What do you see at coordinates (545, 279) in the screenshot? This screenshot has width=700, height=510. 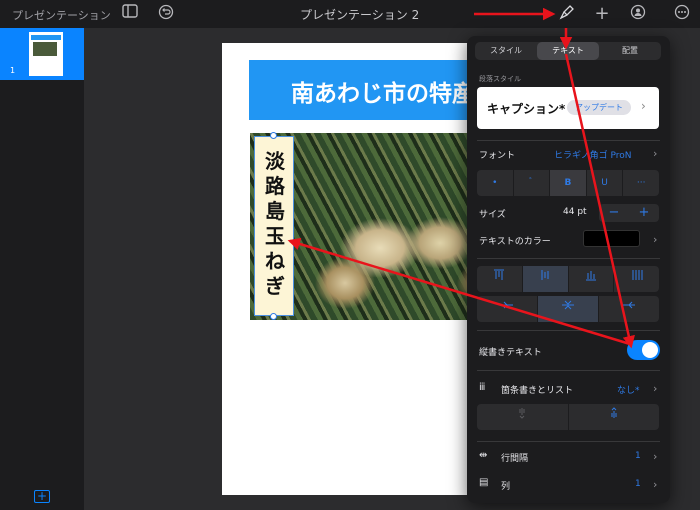 I see `align-center-icon` at bounding box center [545, 279].